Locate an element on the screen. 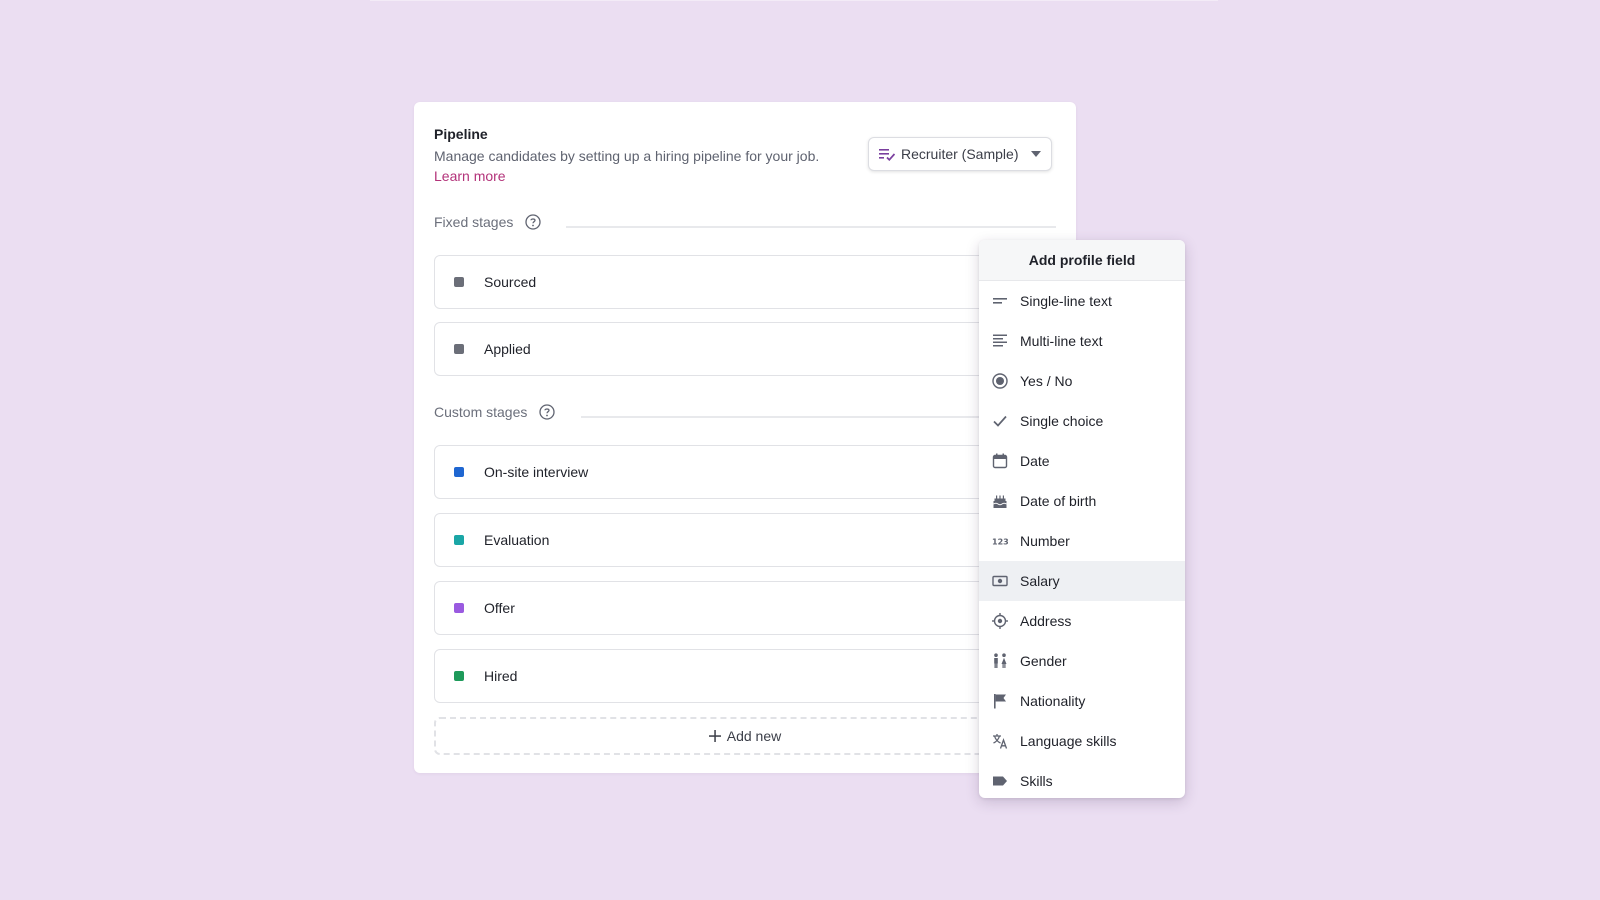  top-border is located at coordinates (794, 0).